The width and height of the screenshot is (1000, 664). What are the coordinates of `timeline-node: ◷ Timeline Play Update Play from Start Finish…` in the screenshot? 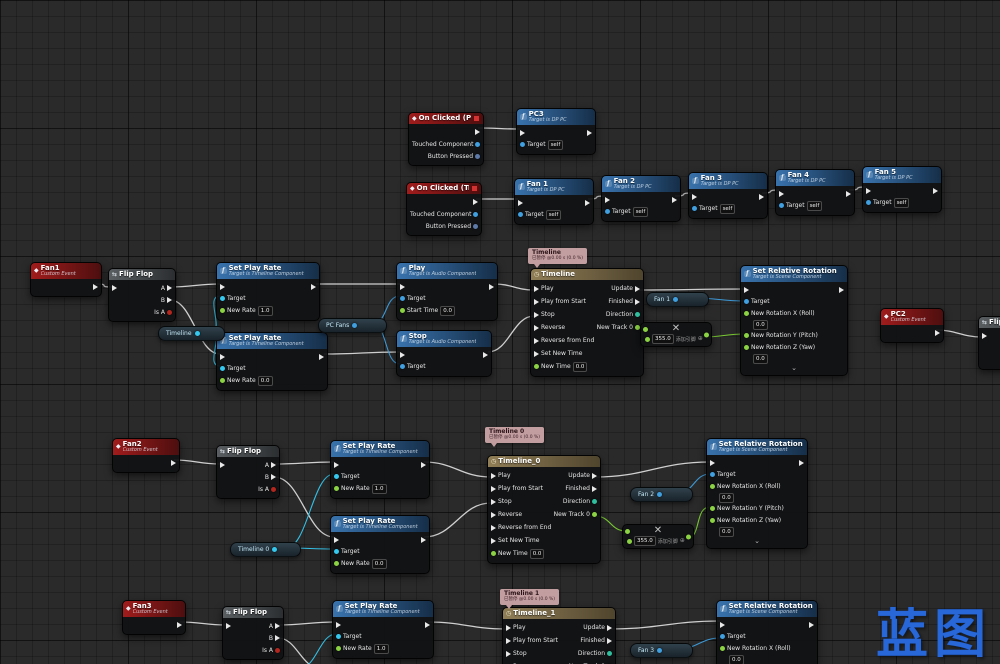 It's located at (587, 322).